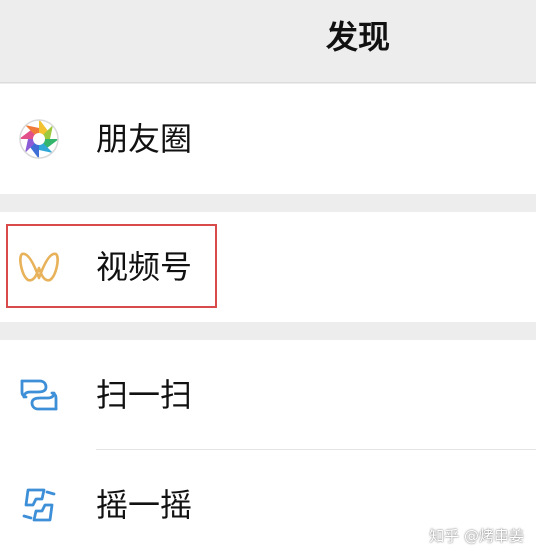 The height and width of the screenshot is (560, 536). Describe the element at coordinates (144, 395) in the screenshot. I see `menu-item-label: 扫一扫` at that location.